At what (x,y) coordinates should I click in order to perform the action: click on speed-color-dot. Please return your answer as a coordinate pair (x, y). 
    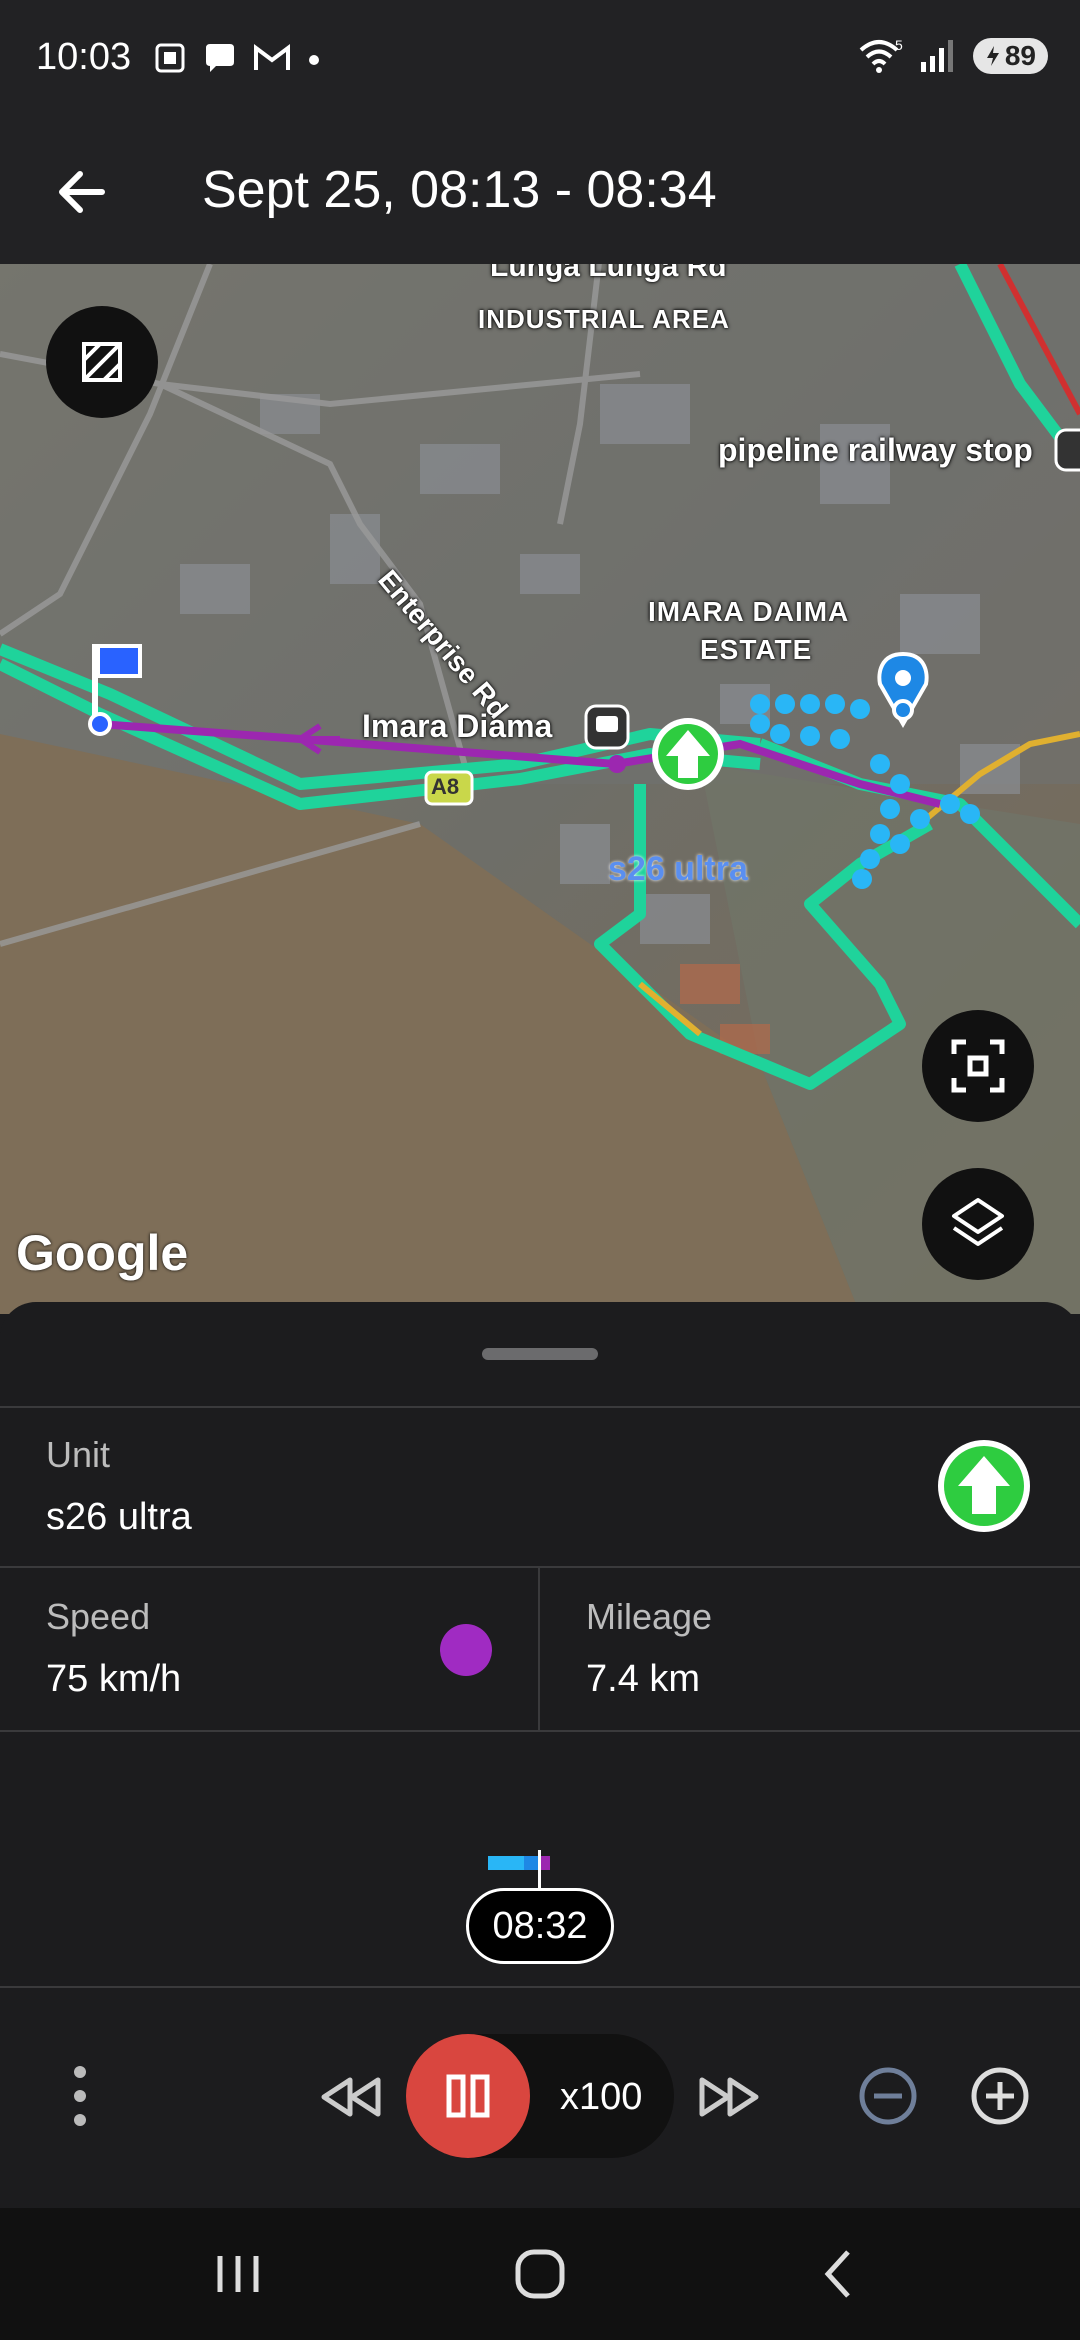
    Looking at the image, I should click on (466, 1650).